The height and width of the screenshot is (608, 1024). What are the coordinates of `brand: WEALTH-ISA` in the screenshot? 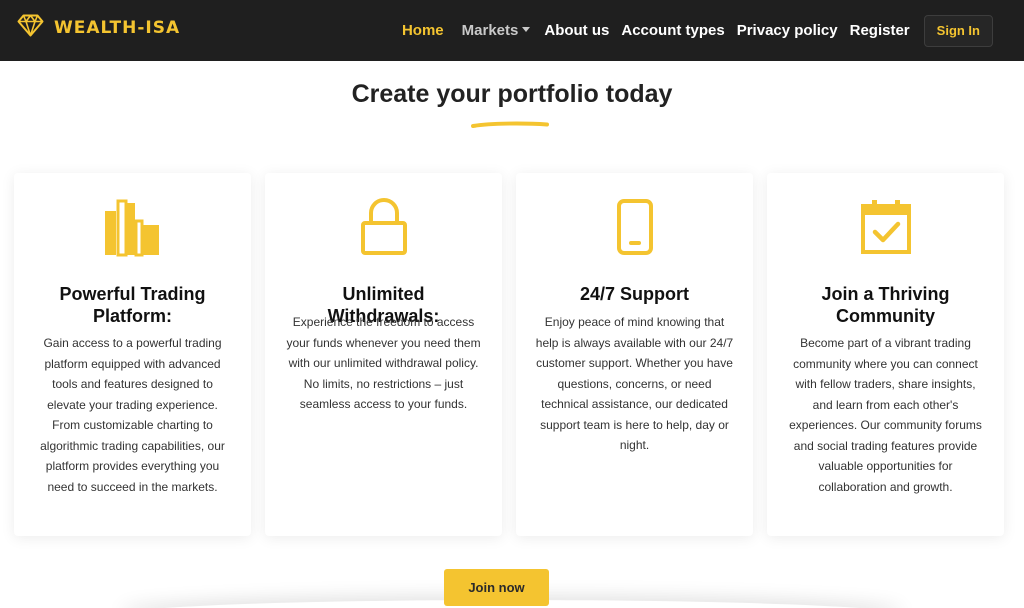 It's located at (98, 28).